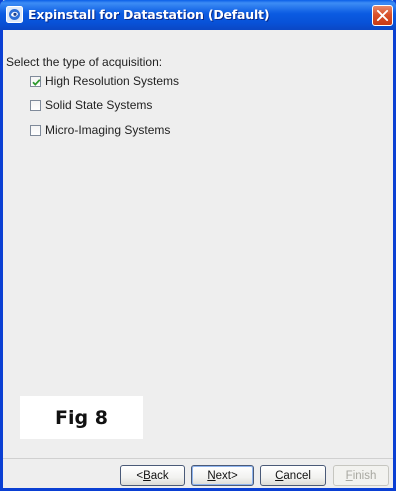 Image resolution: width=396 pixels, height=491 pixels. What do you see at coordinates (112, 81) in the screenshot?
I see `high-resolution-label: High Resolution Systems` at bounding box center [112, 81].